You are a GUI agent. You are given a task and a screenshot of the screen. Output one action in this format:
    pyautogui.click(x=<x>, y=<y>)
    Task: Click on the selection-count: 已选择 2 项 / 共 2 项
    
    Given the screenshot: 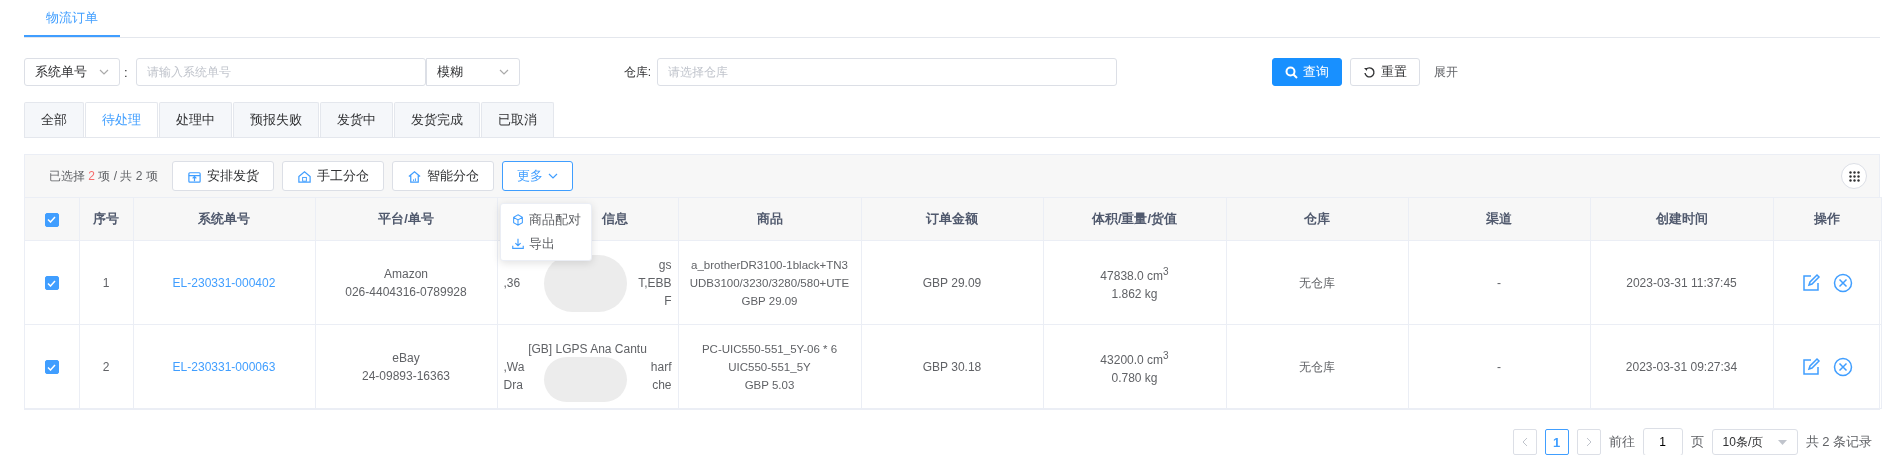 What is the action you would take?
    pyautogui.click(x=103, y=176)
    